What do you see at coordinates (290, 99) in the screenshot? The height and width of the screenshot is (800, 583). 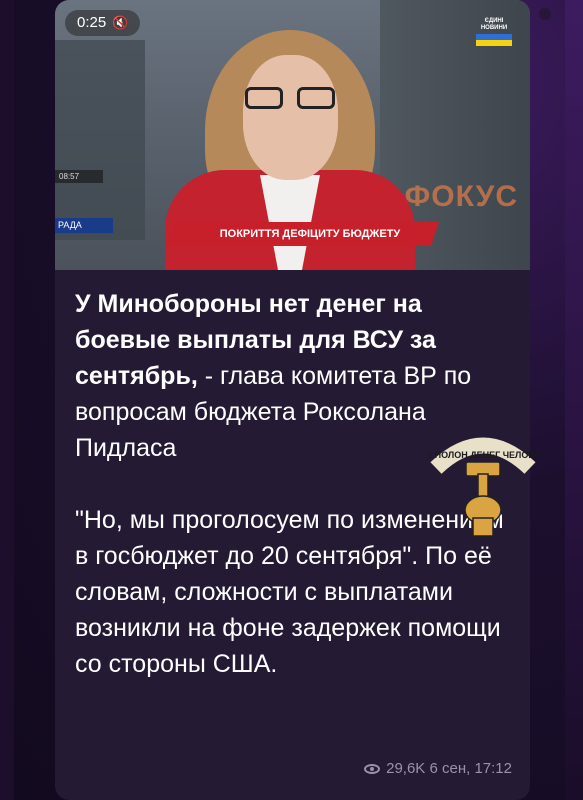 I see `glasses-icon` at bounding box center [290, 99].